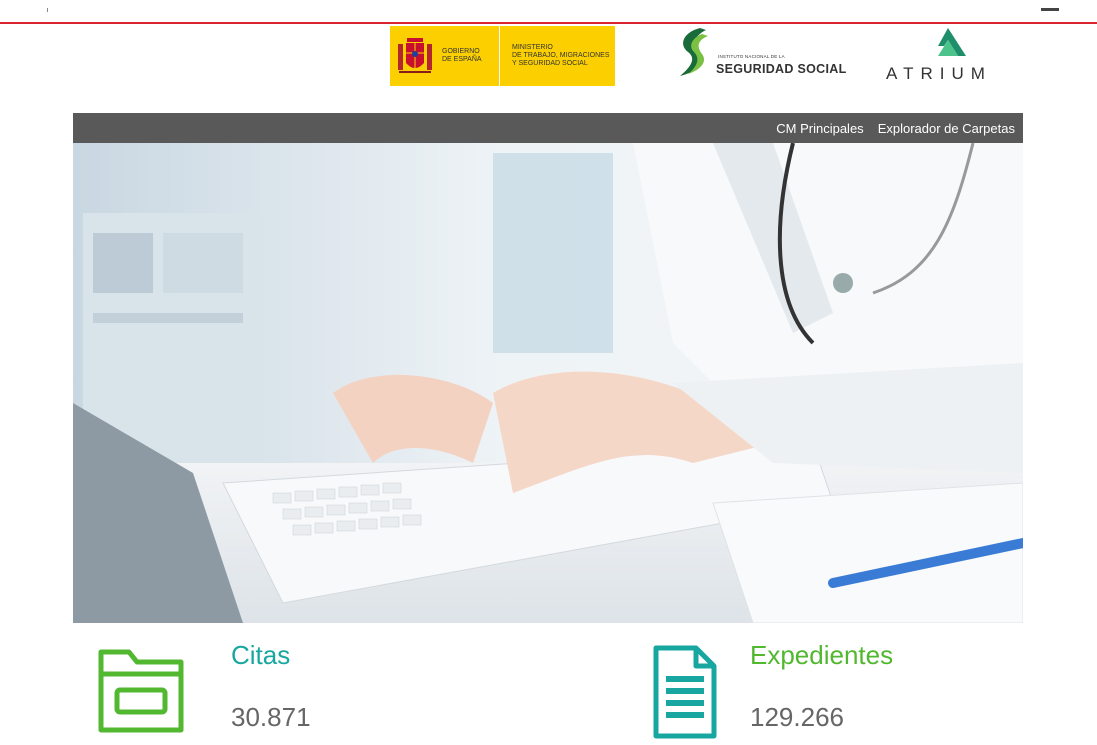  What do you see at coordinates (270, 690) in the screenshot?
I see `citas-stat: Citas 30.871` at bounding box center [270, 690].